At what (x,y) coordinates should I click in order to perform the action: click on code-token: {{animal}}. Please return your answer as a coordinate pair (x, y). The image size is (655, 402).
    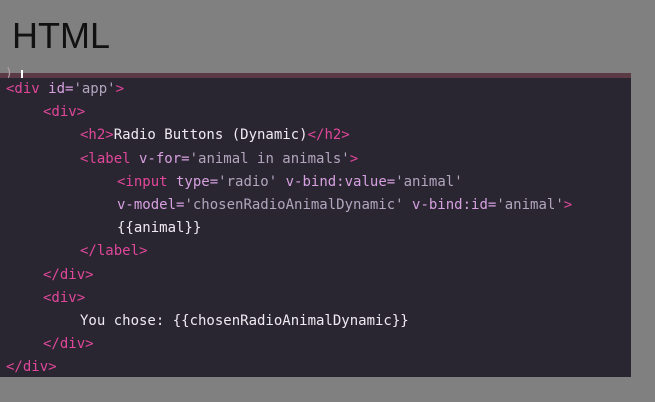
    Looking at the image, I should click on (159, 228).